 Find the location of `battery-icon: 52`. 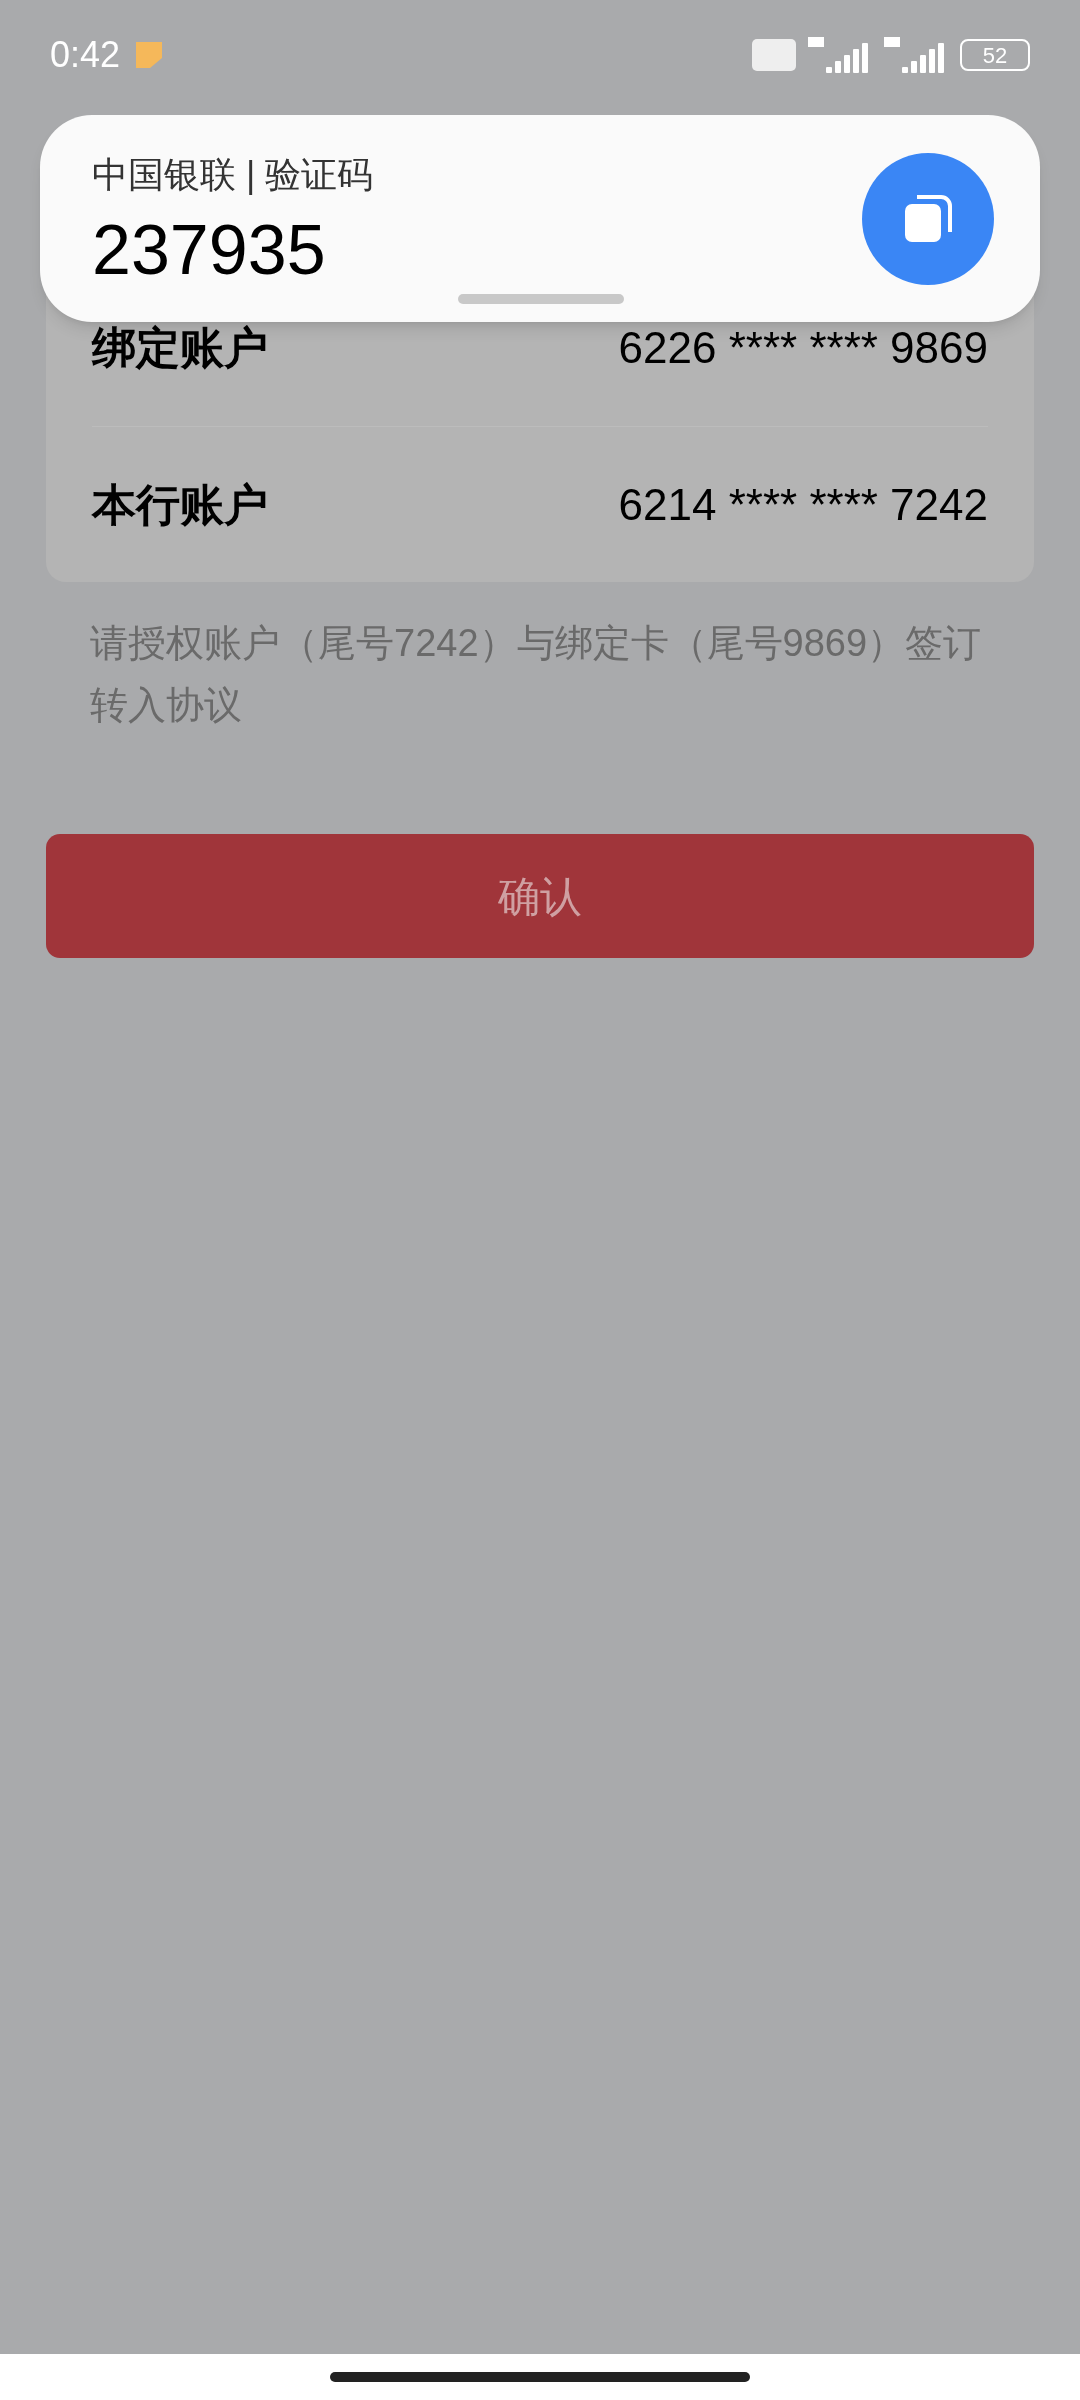

battery-icon: 52 is located at coordinates (995, 55).